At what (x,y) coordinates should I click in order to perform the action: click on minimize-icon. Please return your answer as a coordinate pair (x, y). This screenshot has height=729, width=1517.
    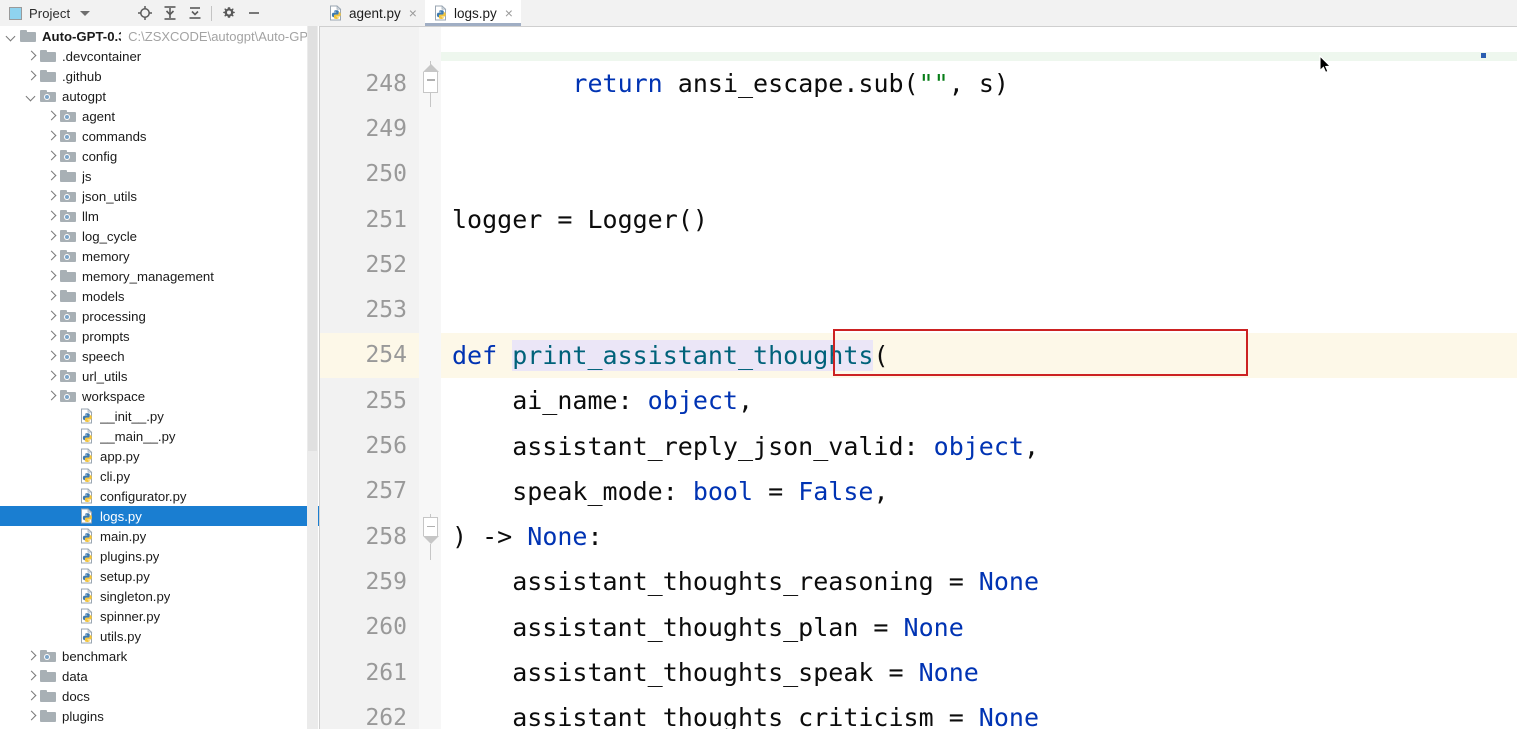
    Looking at the image, I should click on (253, 13).